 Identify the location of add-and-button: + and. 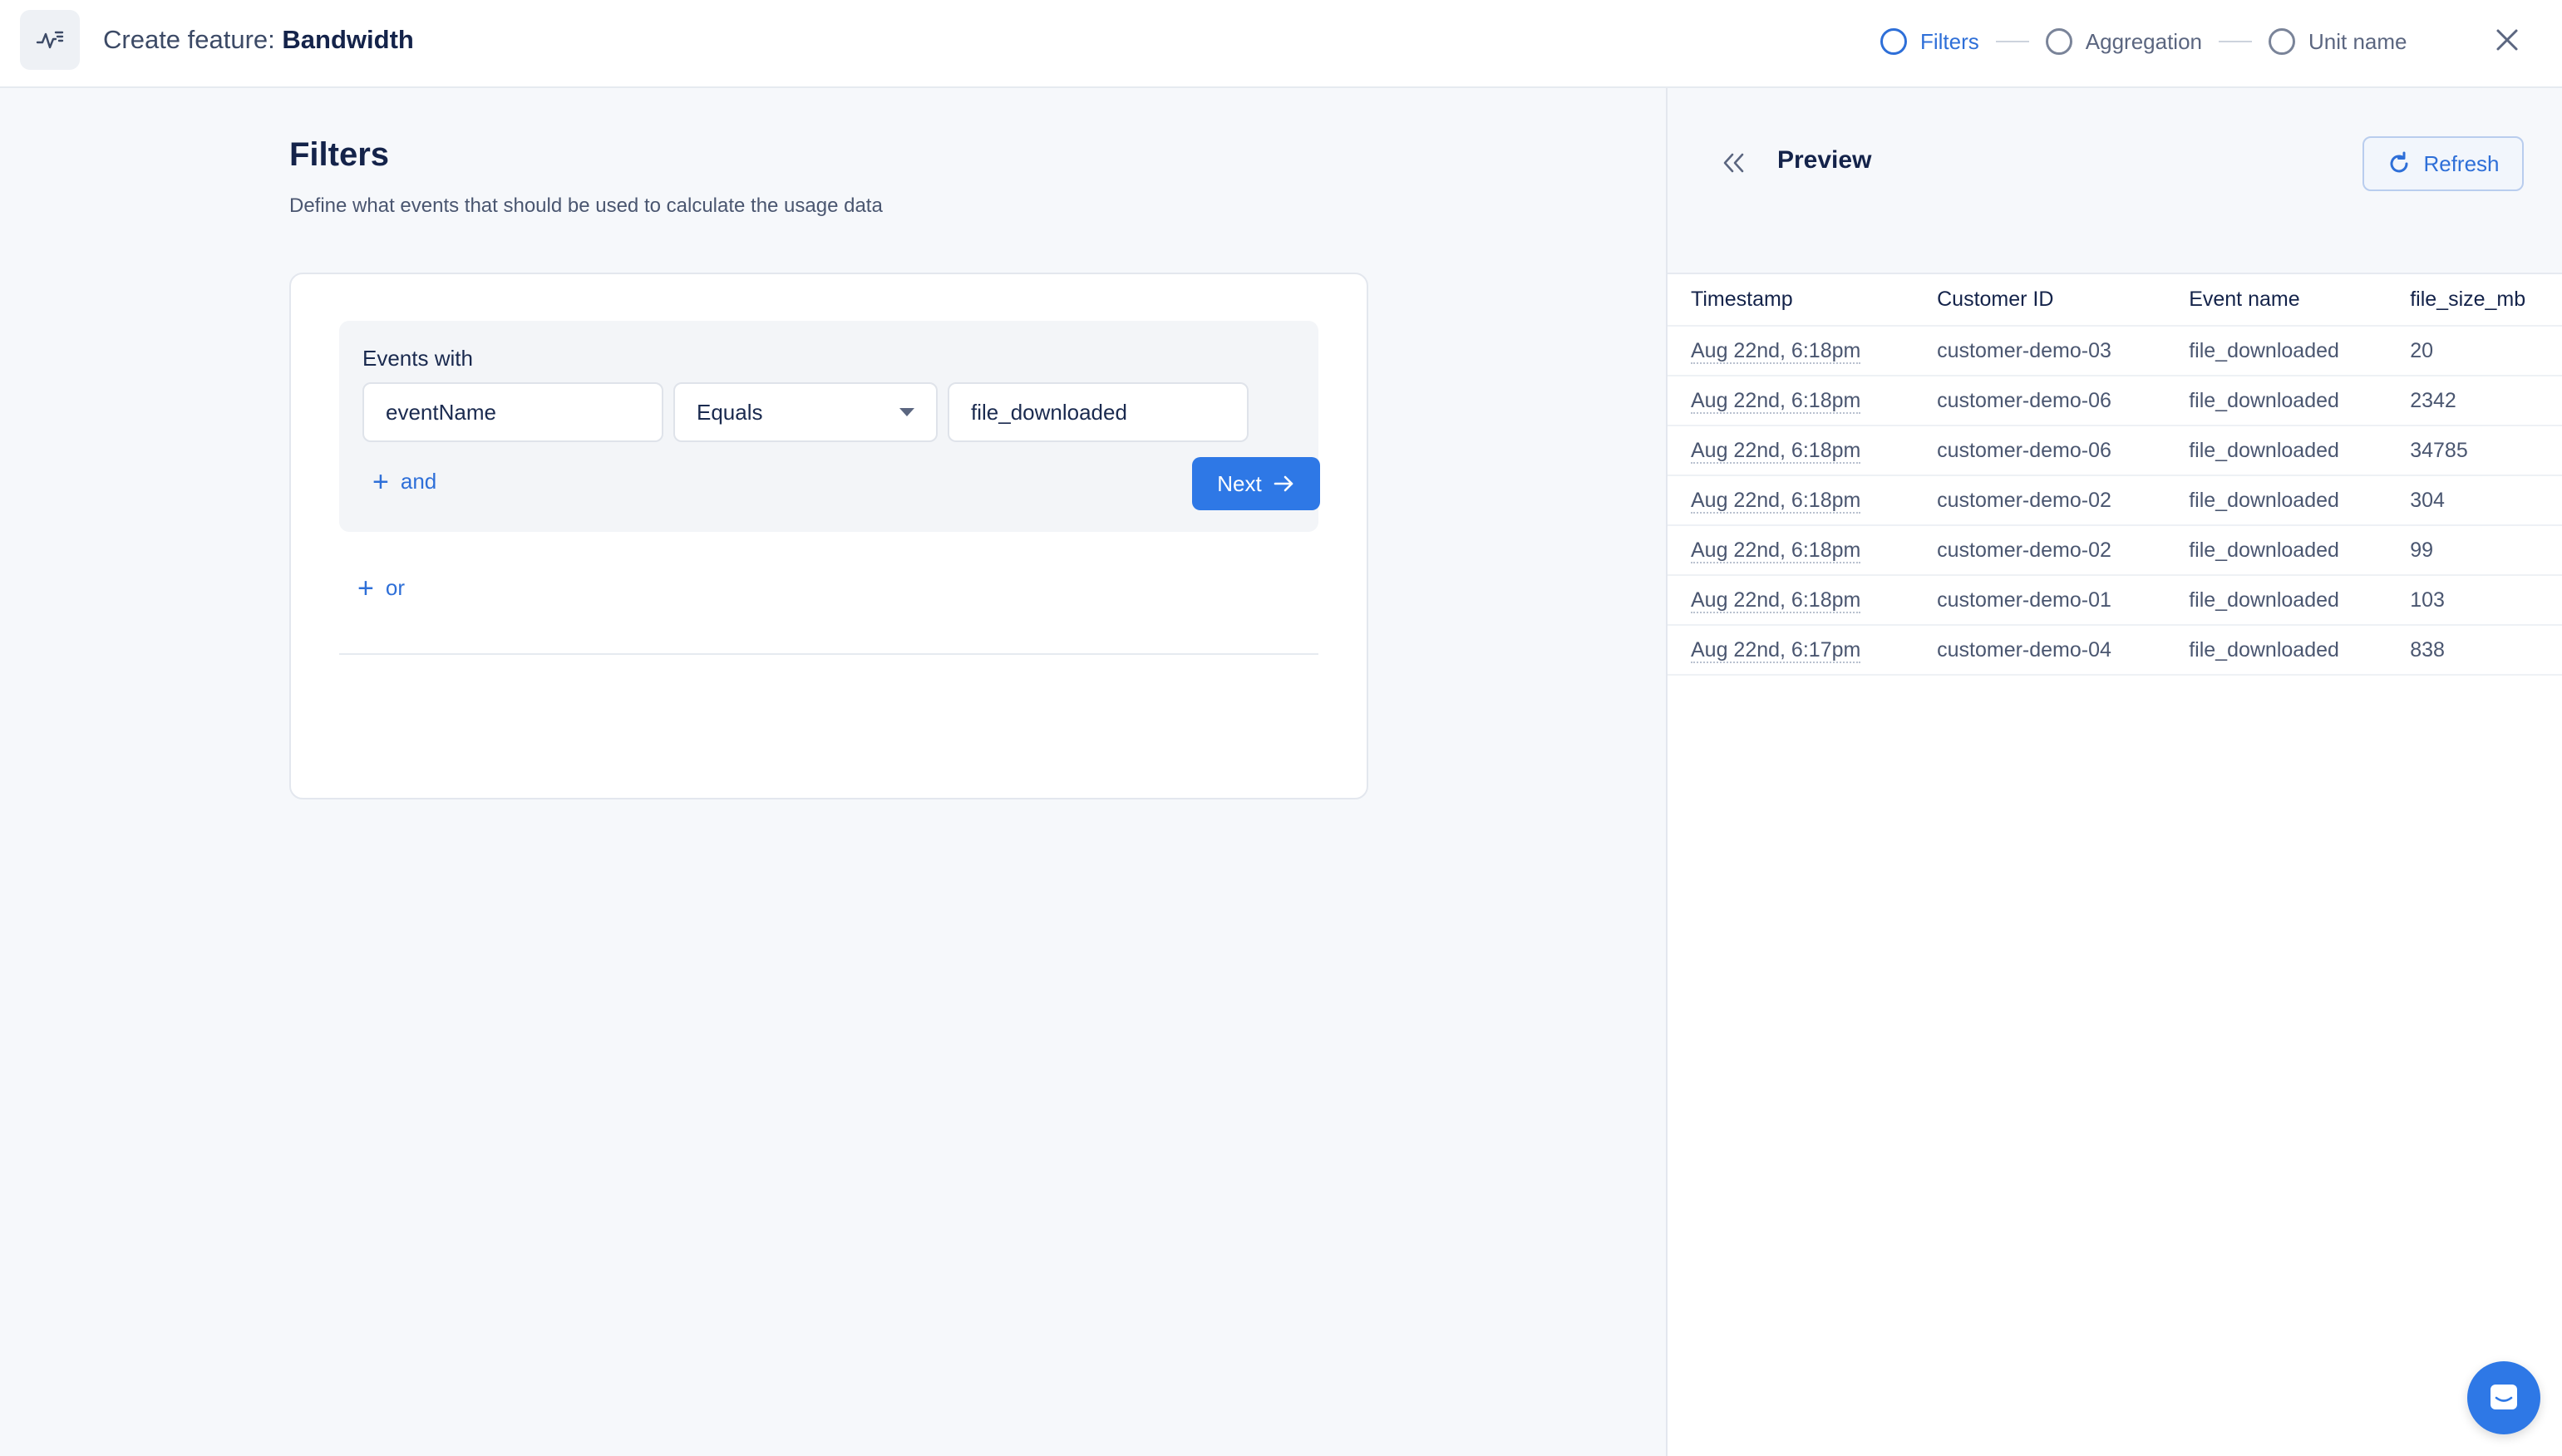
(404, 481).